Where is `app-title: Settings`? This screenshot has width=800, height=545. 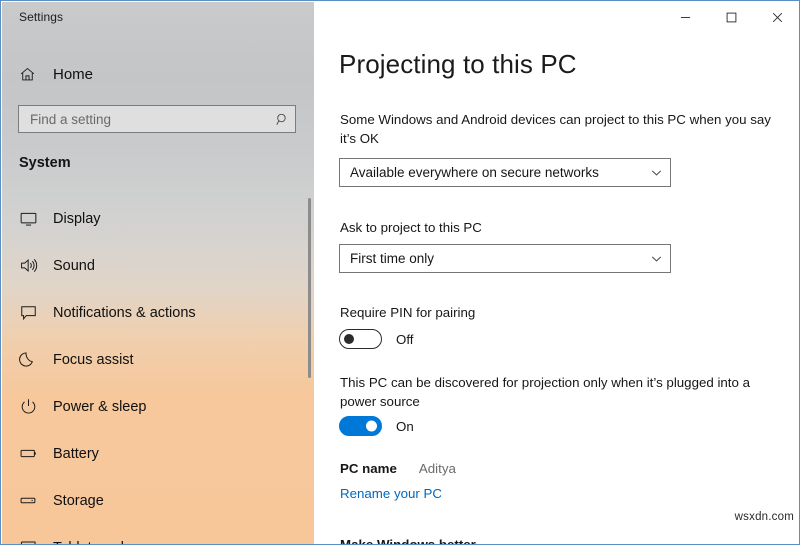
app-title: Settings is located at coordinates (41, 17).